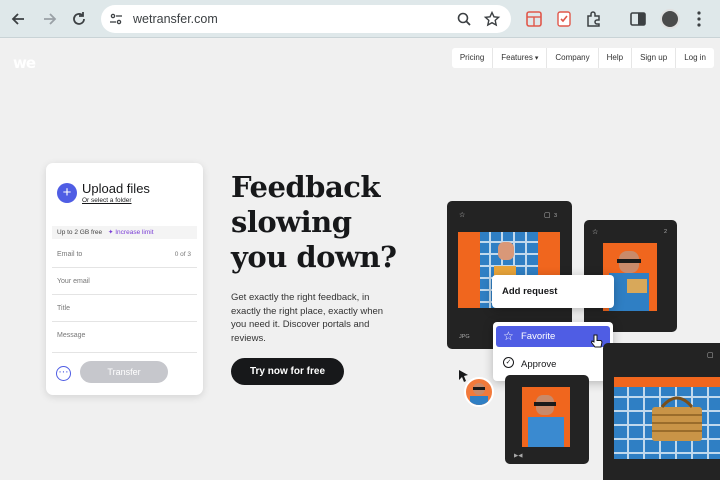 This screenshot has width=720, height=480. I want to click on nav-features: Features ▾, so click(519, 58).